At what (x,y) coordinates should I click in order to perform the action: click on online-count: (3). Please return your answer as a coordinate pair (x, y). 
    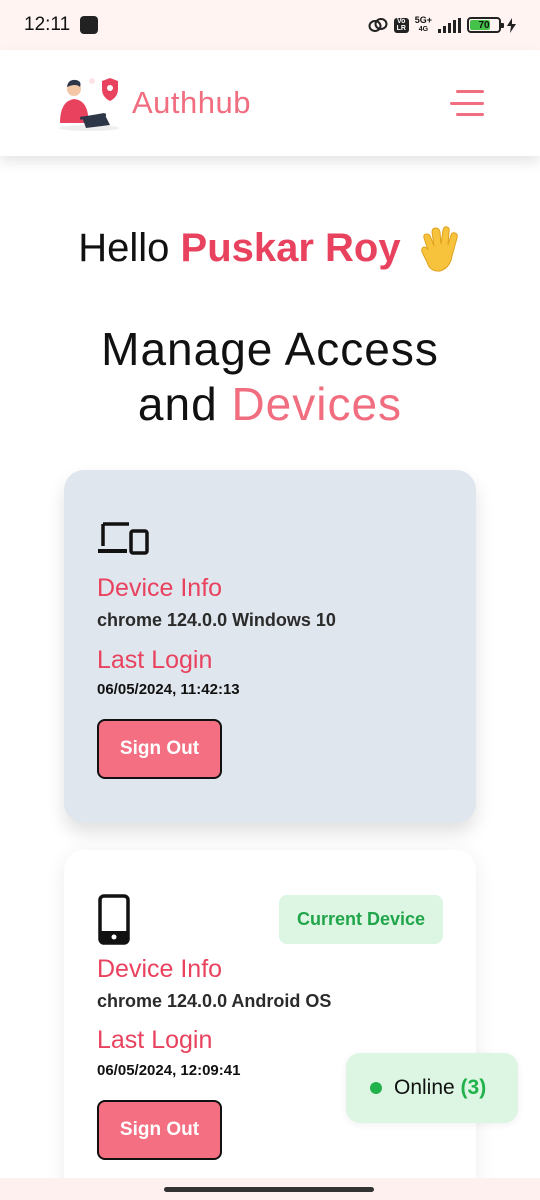
    Looking at the image, I should click on (473, 1087).